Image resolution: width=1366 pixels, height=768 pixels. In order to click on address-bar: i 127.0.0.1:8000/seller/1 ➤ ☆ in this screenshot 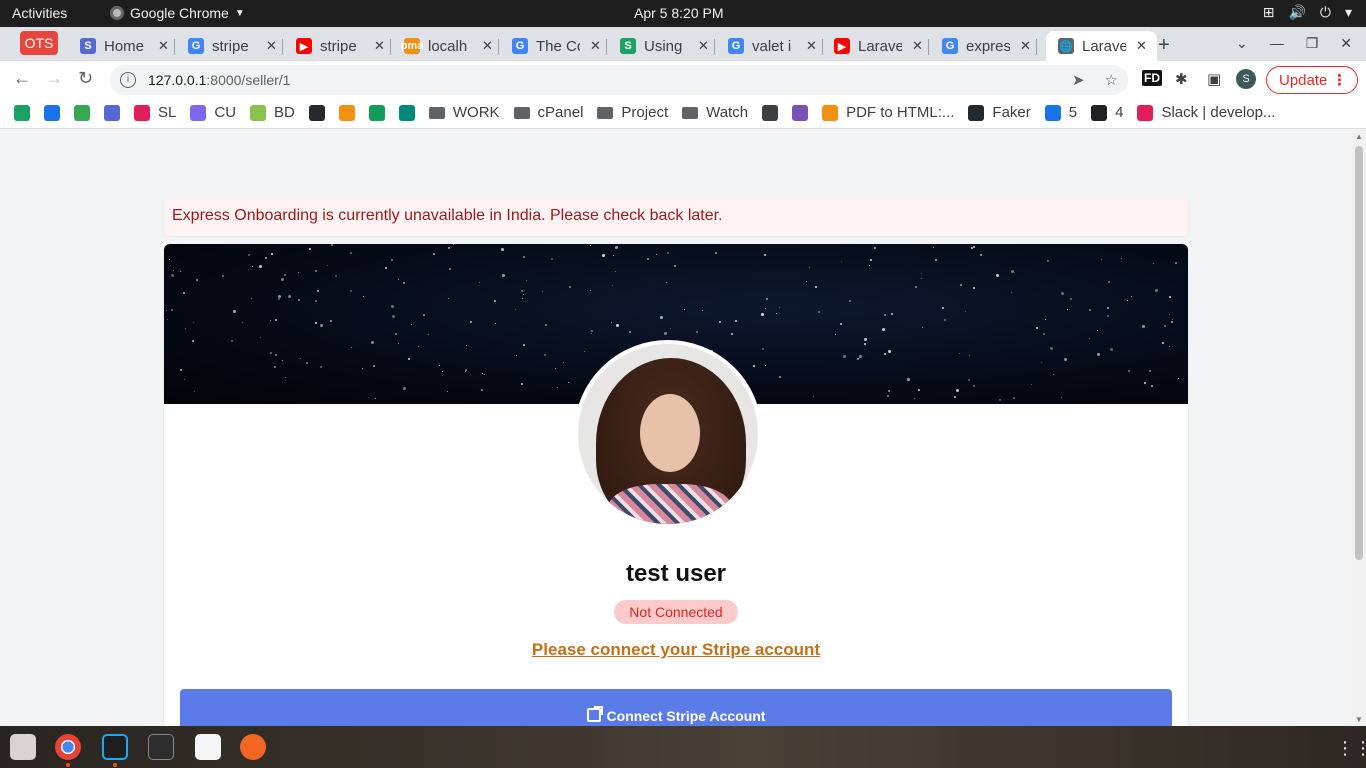, I will do `click(619, 80)`.